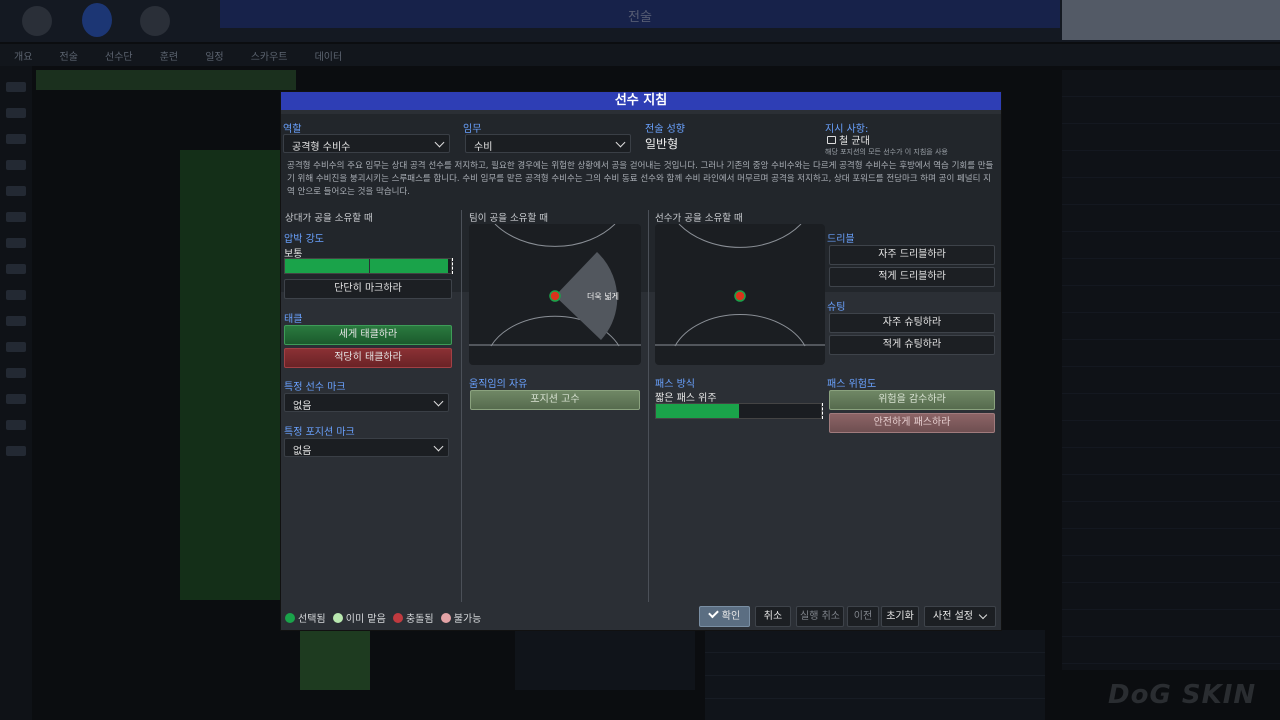 The width and height of the screenshot is (1280, 720). Describe the element at coordinates (912, 255) in the screenshot. I see `dribble-more-button: 자주 드리블하라` at that location.